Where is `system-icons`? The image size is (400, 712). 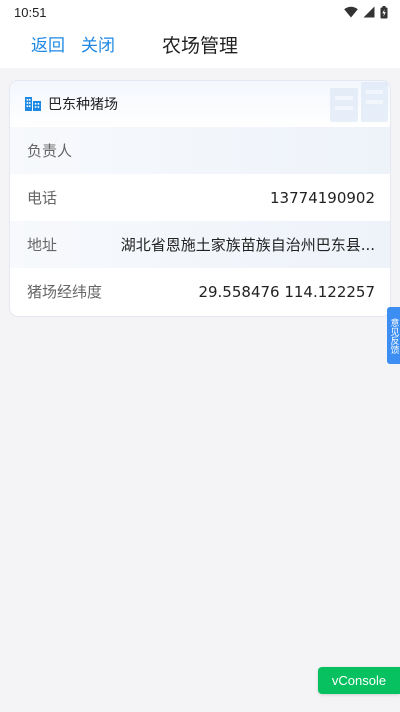
system-icons is located at coordinates (366, 12).